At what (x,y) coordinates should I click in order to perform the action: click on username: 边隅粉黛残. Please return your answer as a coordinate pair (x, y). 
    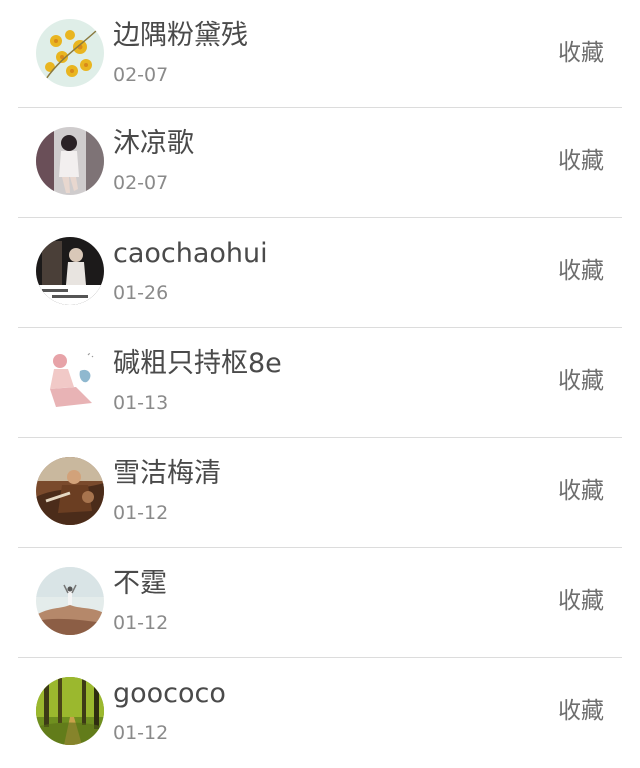
    Looking at the image, I should click on (180, 35).